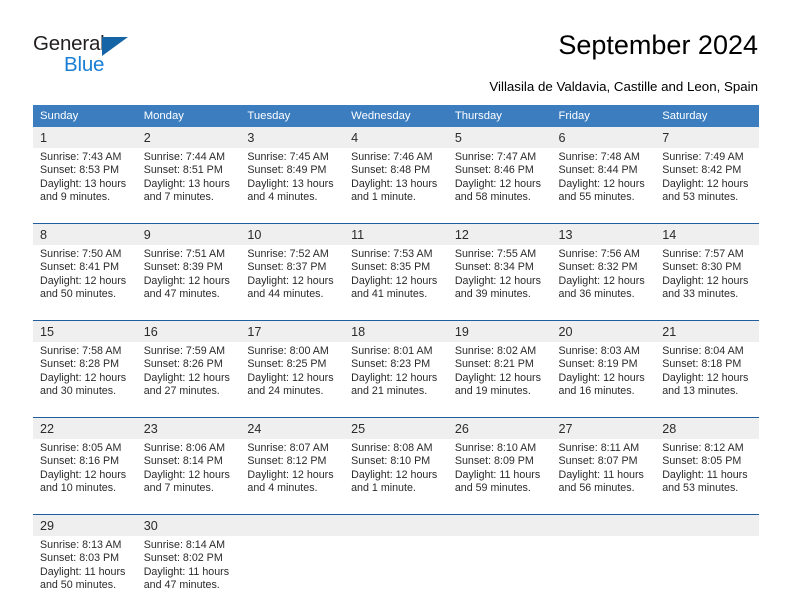 This screenshot has height=612, width=792. I want to click on daylight-text-line2: and 21 minutes., so click(389, 391).